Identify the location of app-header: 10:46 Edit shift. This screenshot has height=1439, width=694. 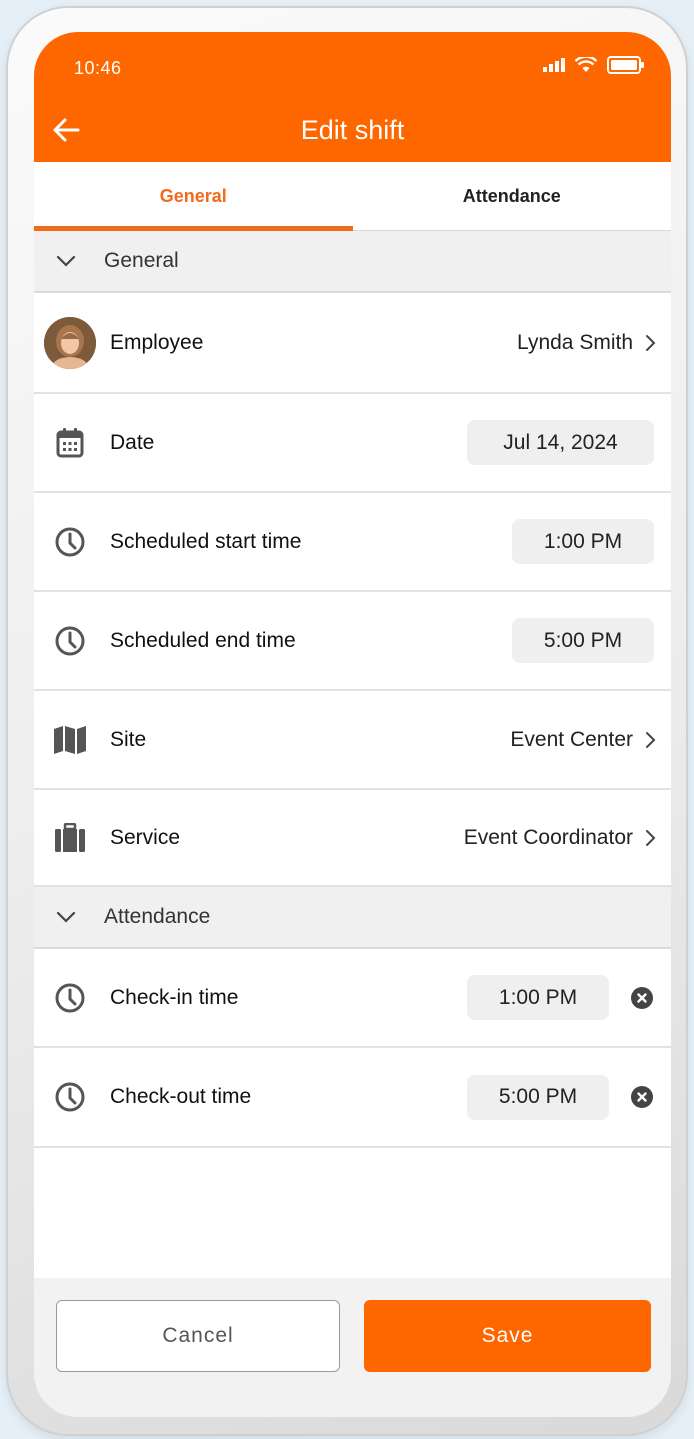
(352, 97).